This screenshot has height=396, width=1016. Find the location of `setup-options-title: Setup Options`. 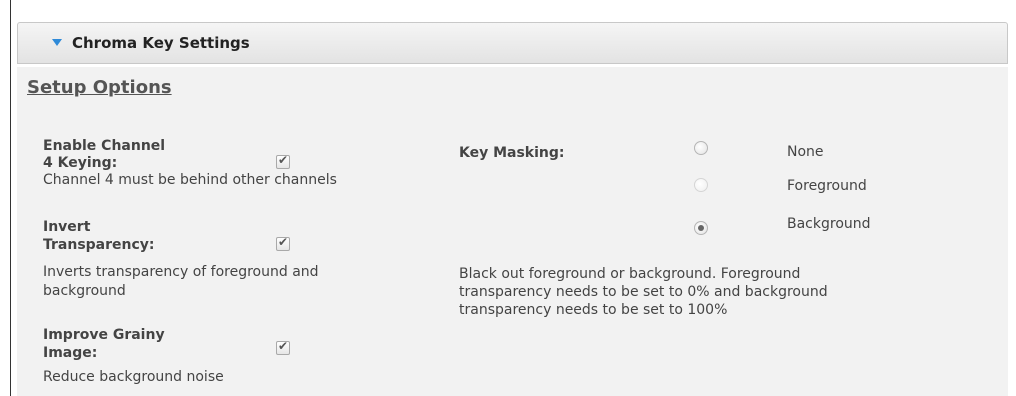

setup-options-title: Setup Options is located at coordinates (99, 87).